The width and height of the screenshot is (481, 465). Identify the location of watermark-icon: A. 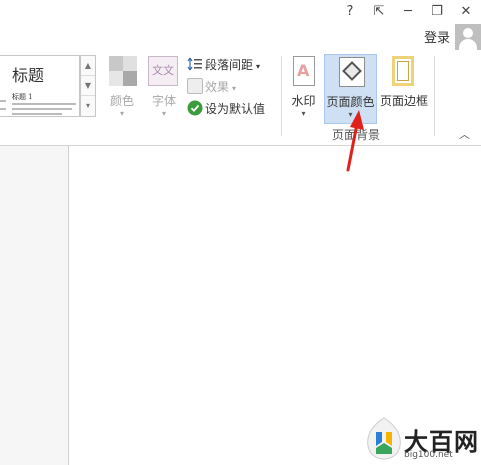
(304, 71).